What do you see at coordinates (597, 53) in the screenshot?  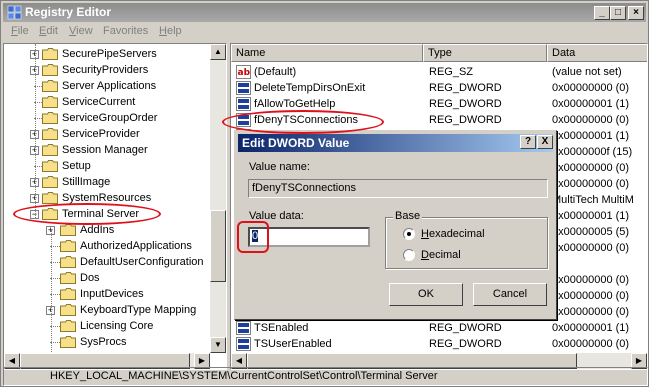 I see `column-header-data: Data` at bounding box center [597, 53].